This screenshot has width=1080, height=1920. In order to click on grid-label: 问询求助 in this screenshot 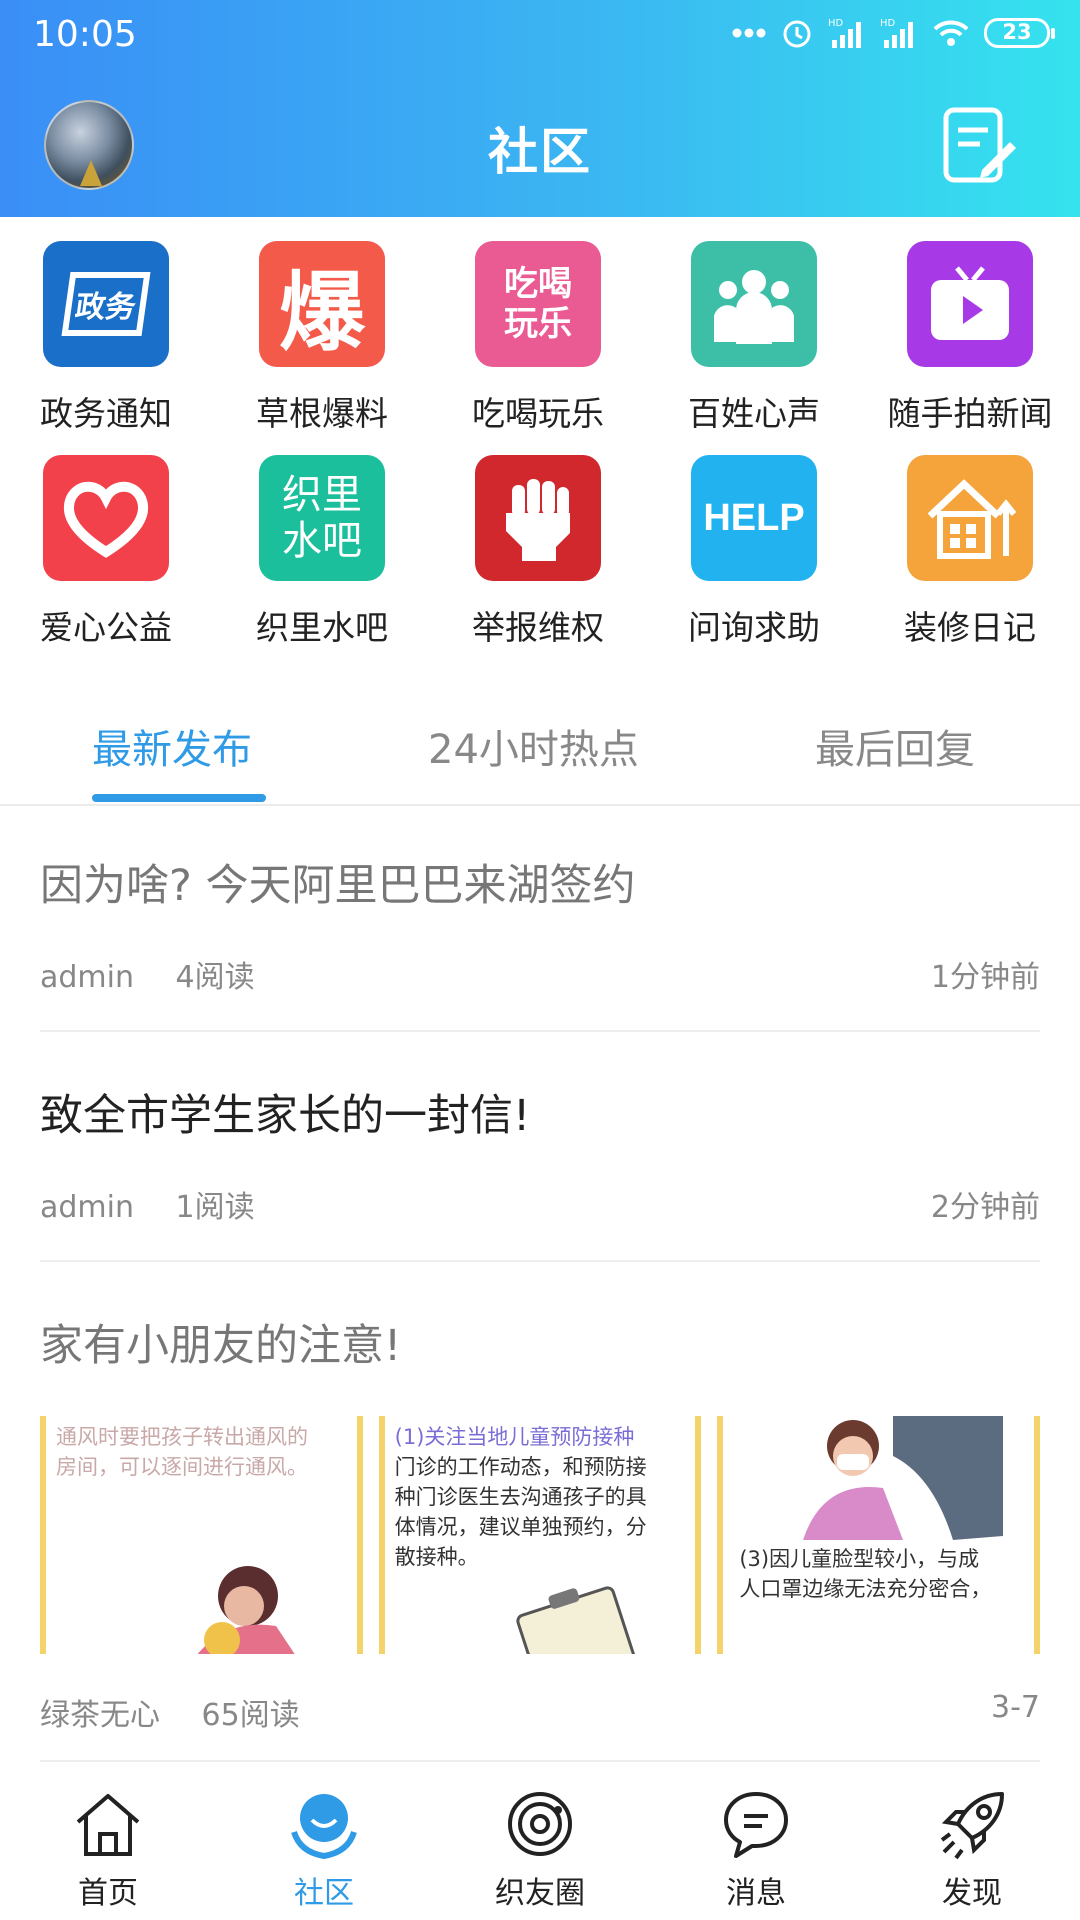, I will do `click(754, 627)`.